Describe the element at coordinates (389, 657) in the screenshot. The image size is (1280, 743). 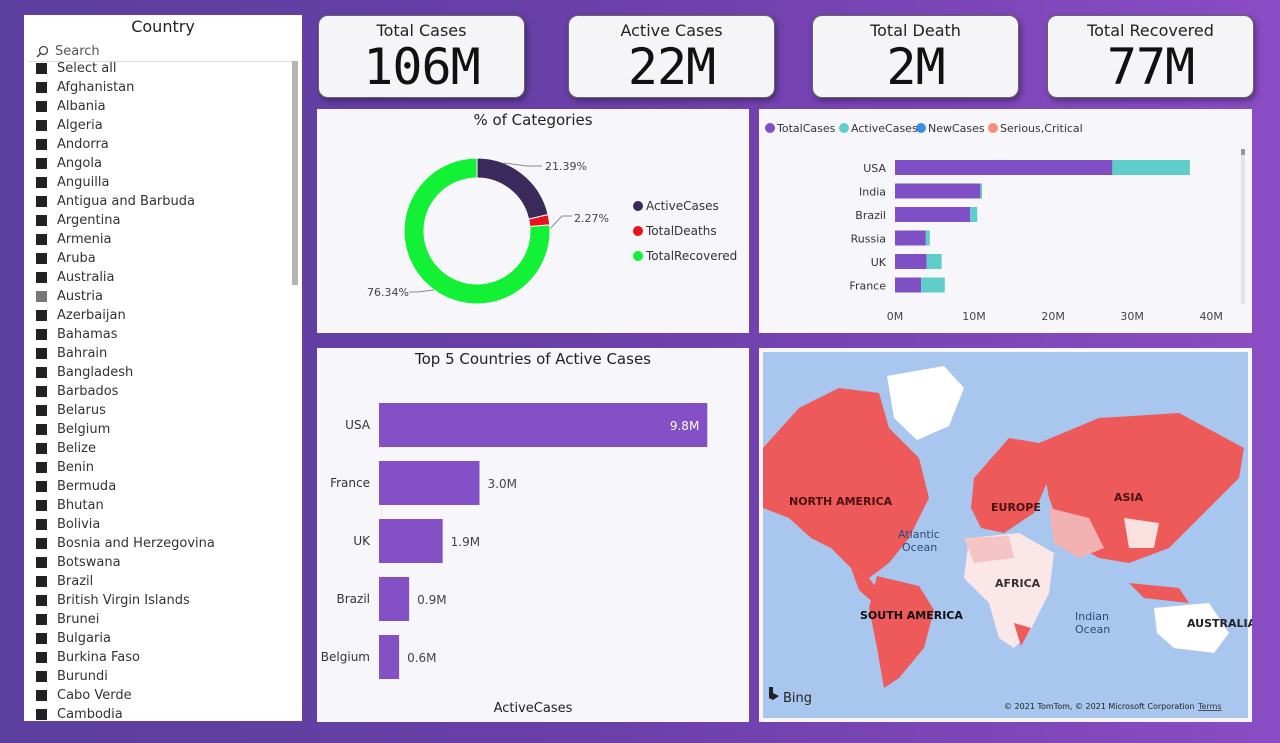
I see `bar-belgium` at that location.